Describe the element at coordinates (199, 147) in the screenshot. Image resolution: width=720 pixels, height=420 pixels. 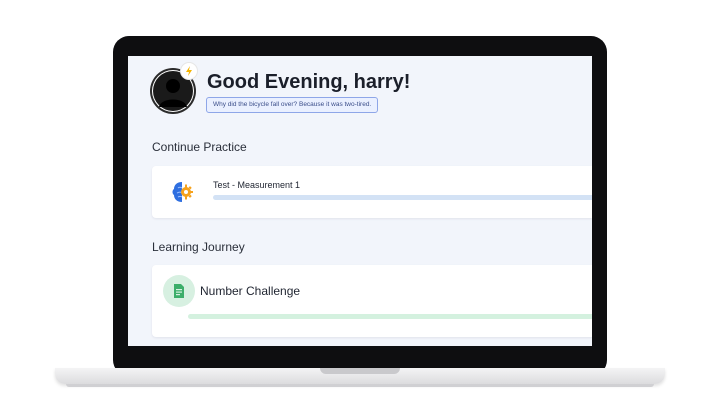
I see `continue-practice-title: Continue Practice` at that location.